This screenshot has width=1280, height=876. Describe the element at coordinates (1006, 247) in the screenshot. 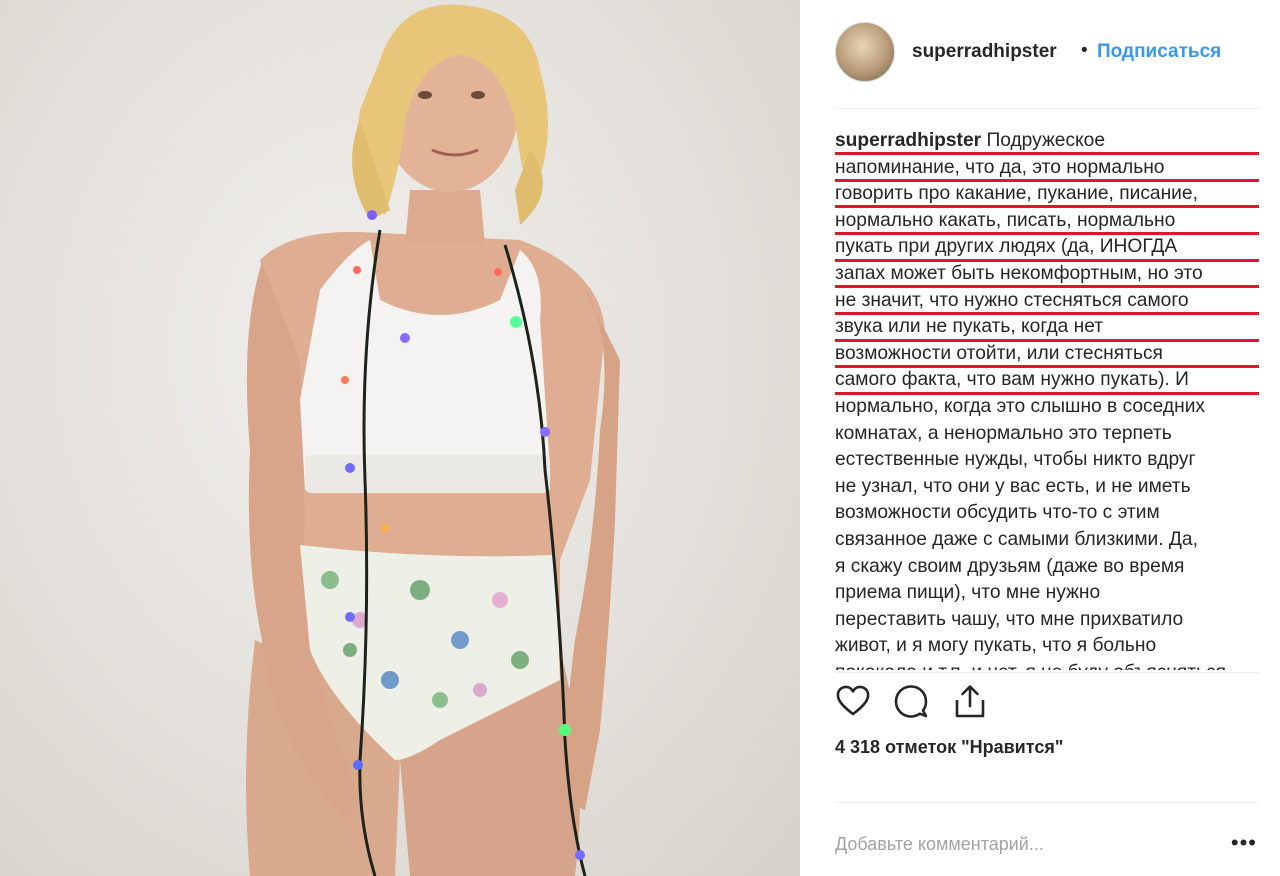

I see `caption-line: пукать при других людях (да, ИНОГДА` at that location.